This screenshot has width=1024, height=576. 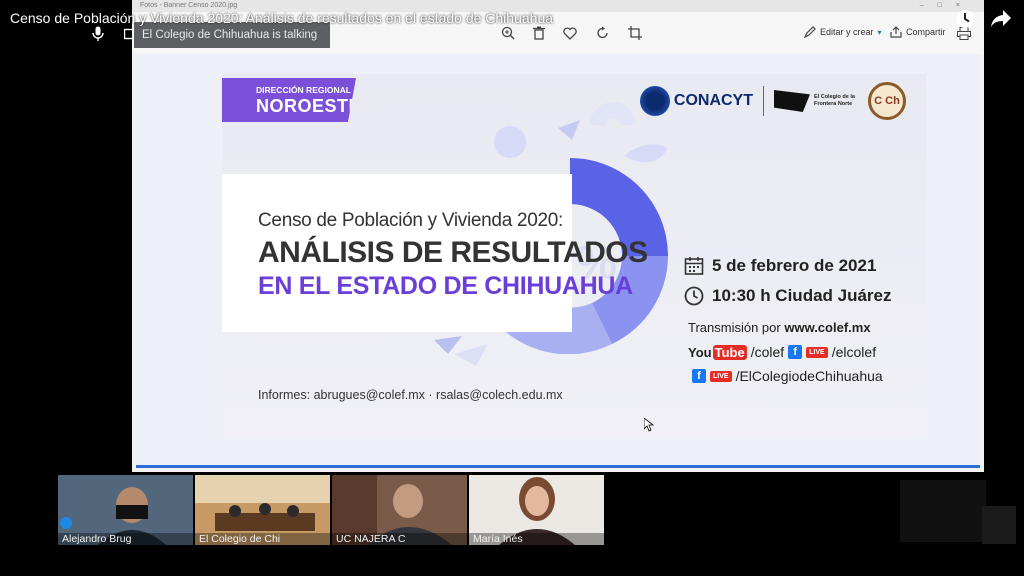 What do you see at coordinates (635, 33) in the screenshot?
I see `crop-icon` at bounding box center [635, 33].